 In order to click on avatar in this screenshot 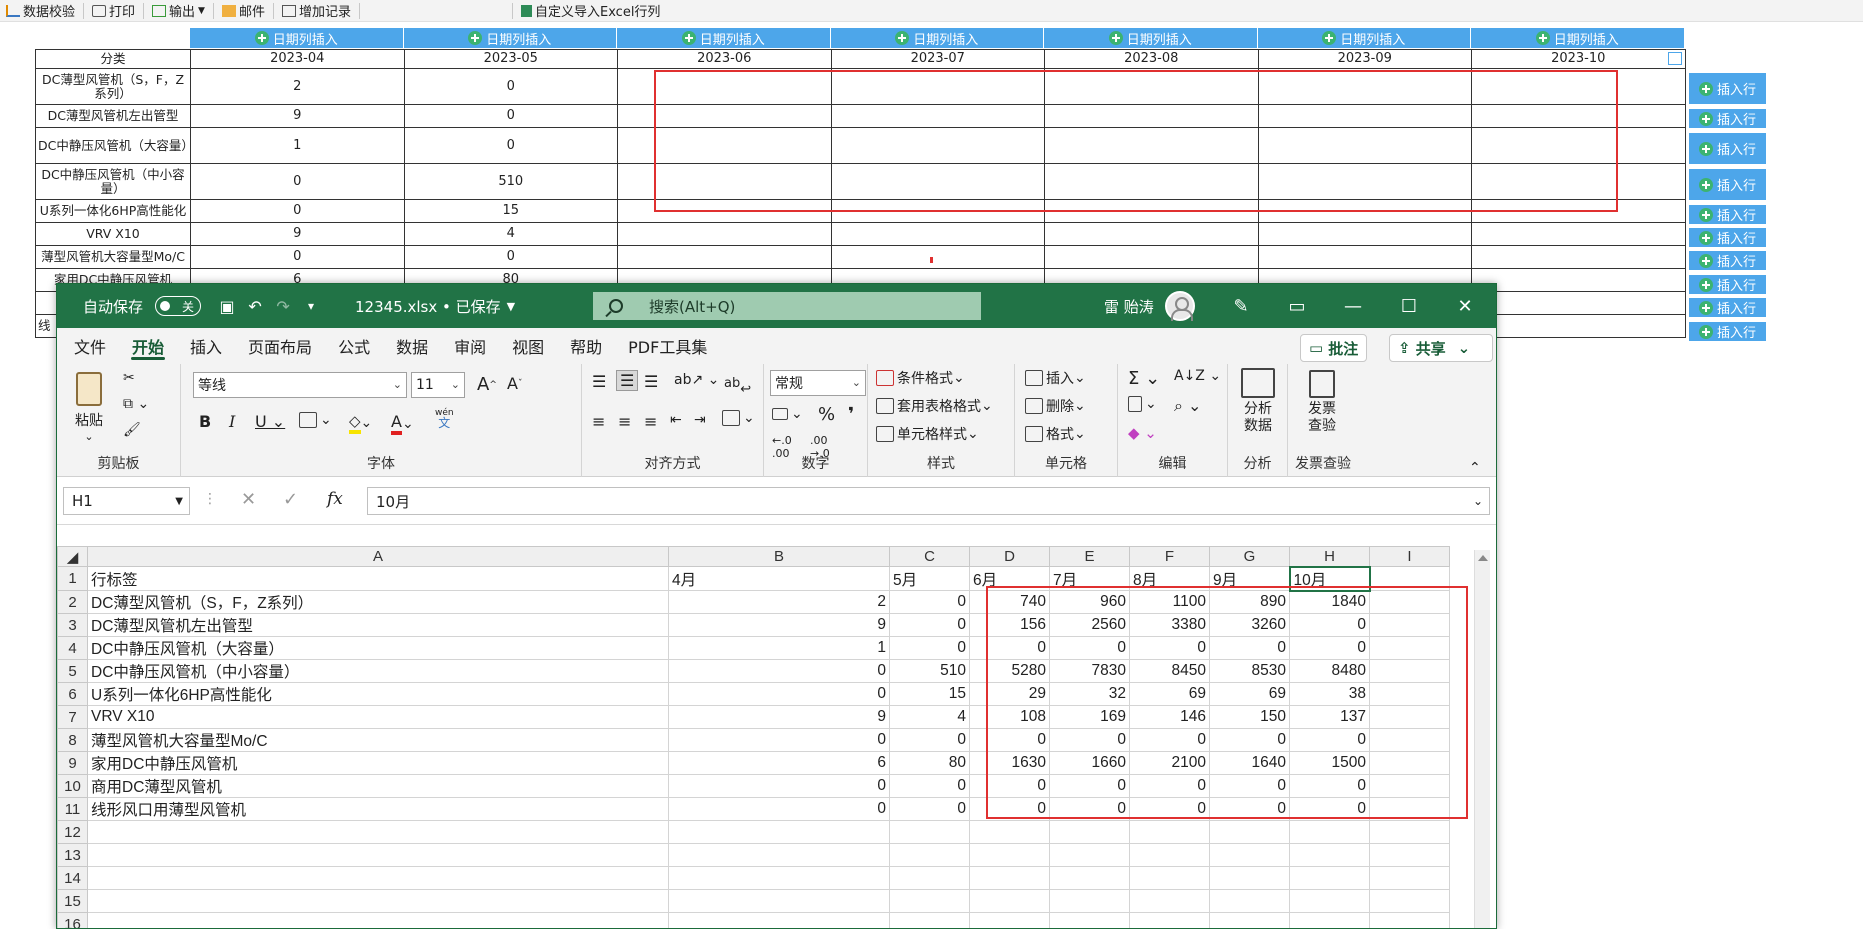, I will do `click(1180, 306)`.